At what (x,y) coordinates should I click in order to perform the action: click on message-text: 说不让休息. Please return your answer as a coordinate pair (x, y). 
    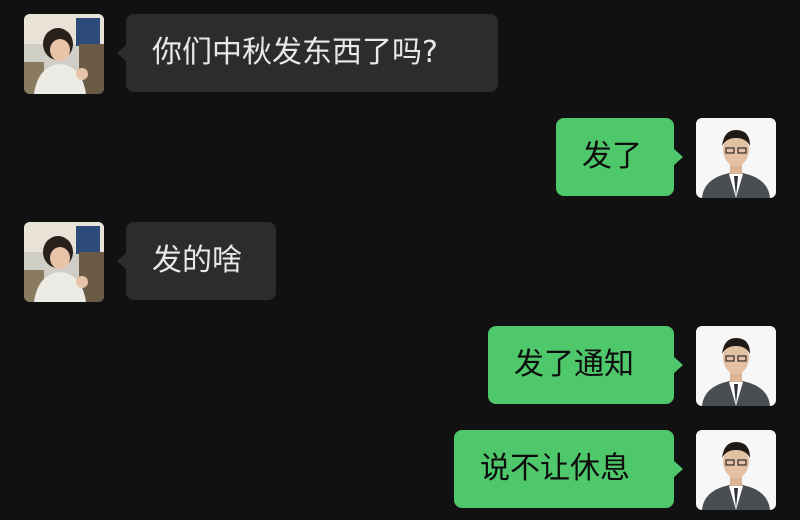
    Looking at the image, I should click on (555, 468).